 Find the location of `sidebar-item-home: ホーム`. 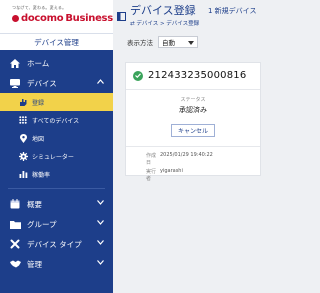

sidebar-item-home: ホーム is located at coordinates (56, 63).